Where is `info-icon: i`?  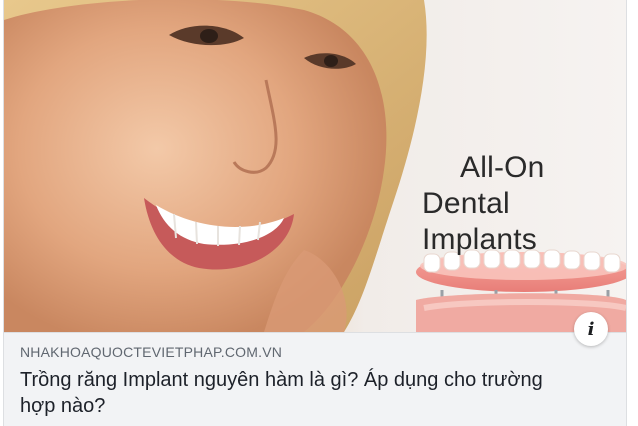
info-icon: i is located at coordinates (591, 329).